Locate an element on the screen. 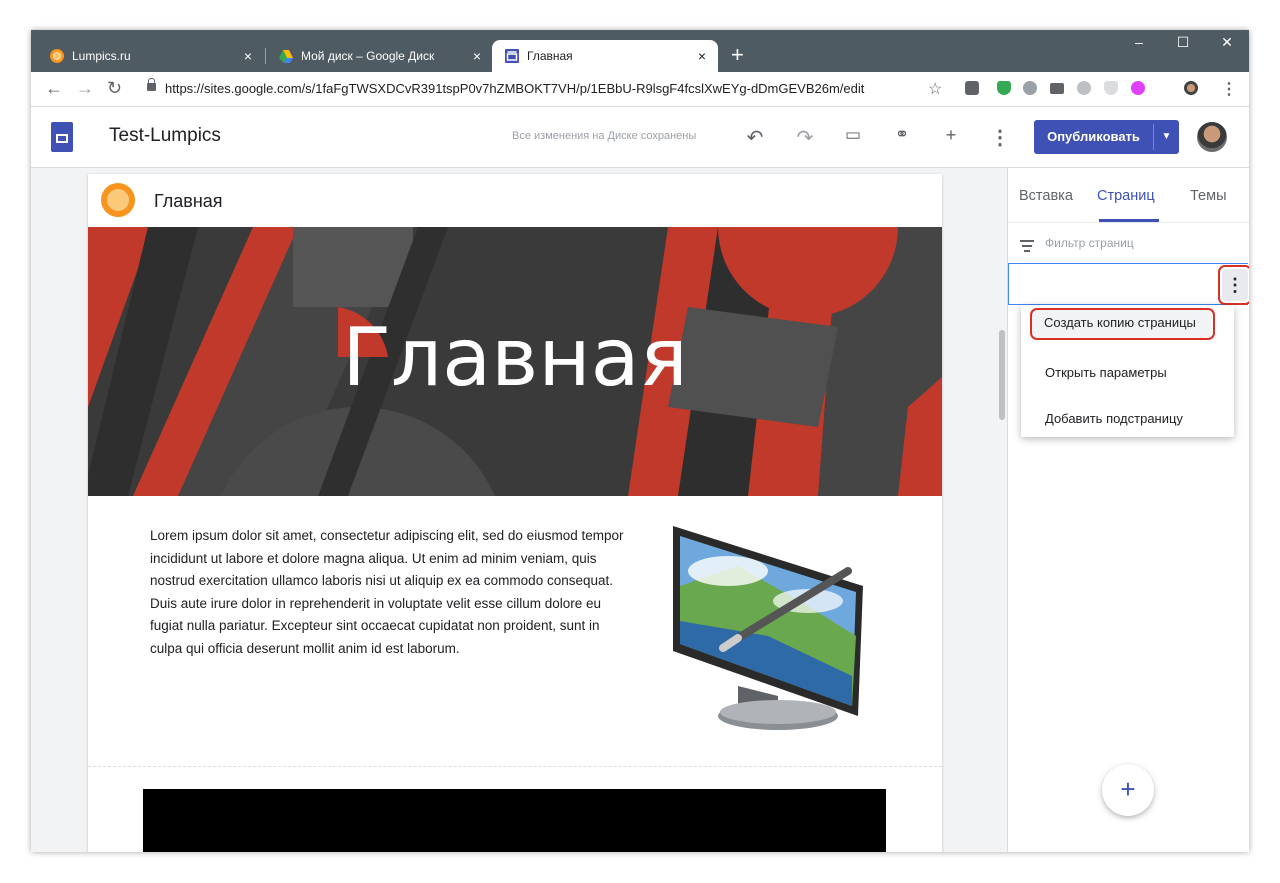  page-filter-input: Фильтр страниц is located at coordinates (1089, 243).